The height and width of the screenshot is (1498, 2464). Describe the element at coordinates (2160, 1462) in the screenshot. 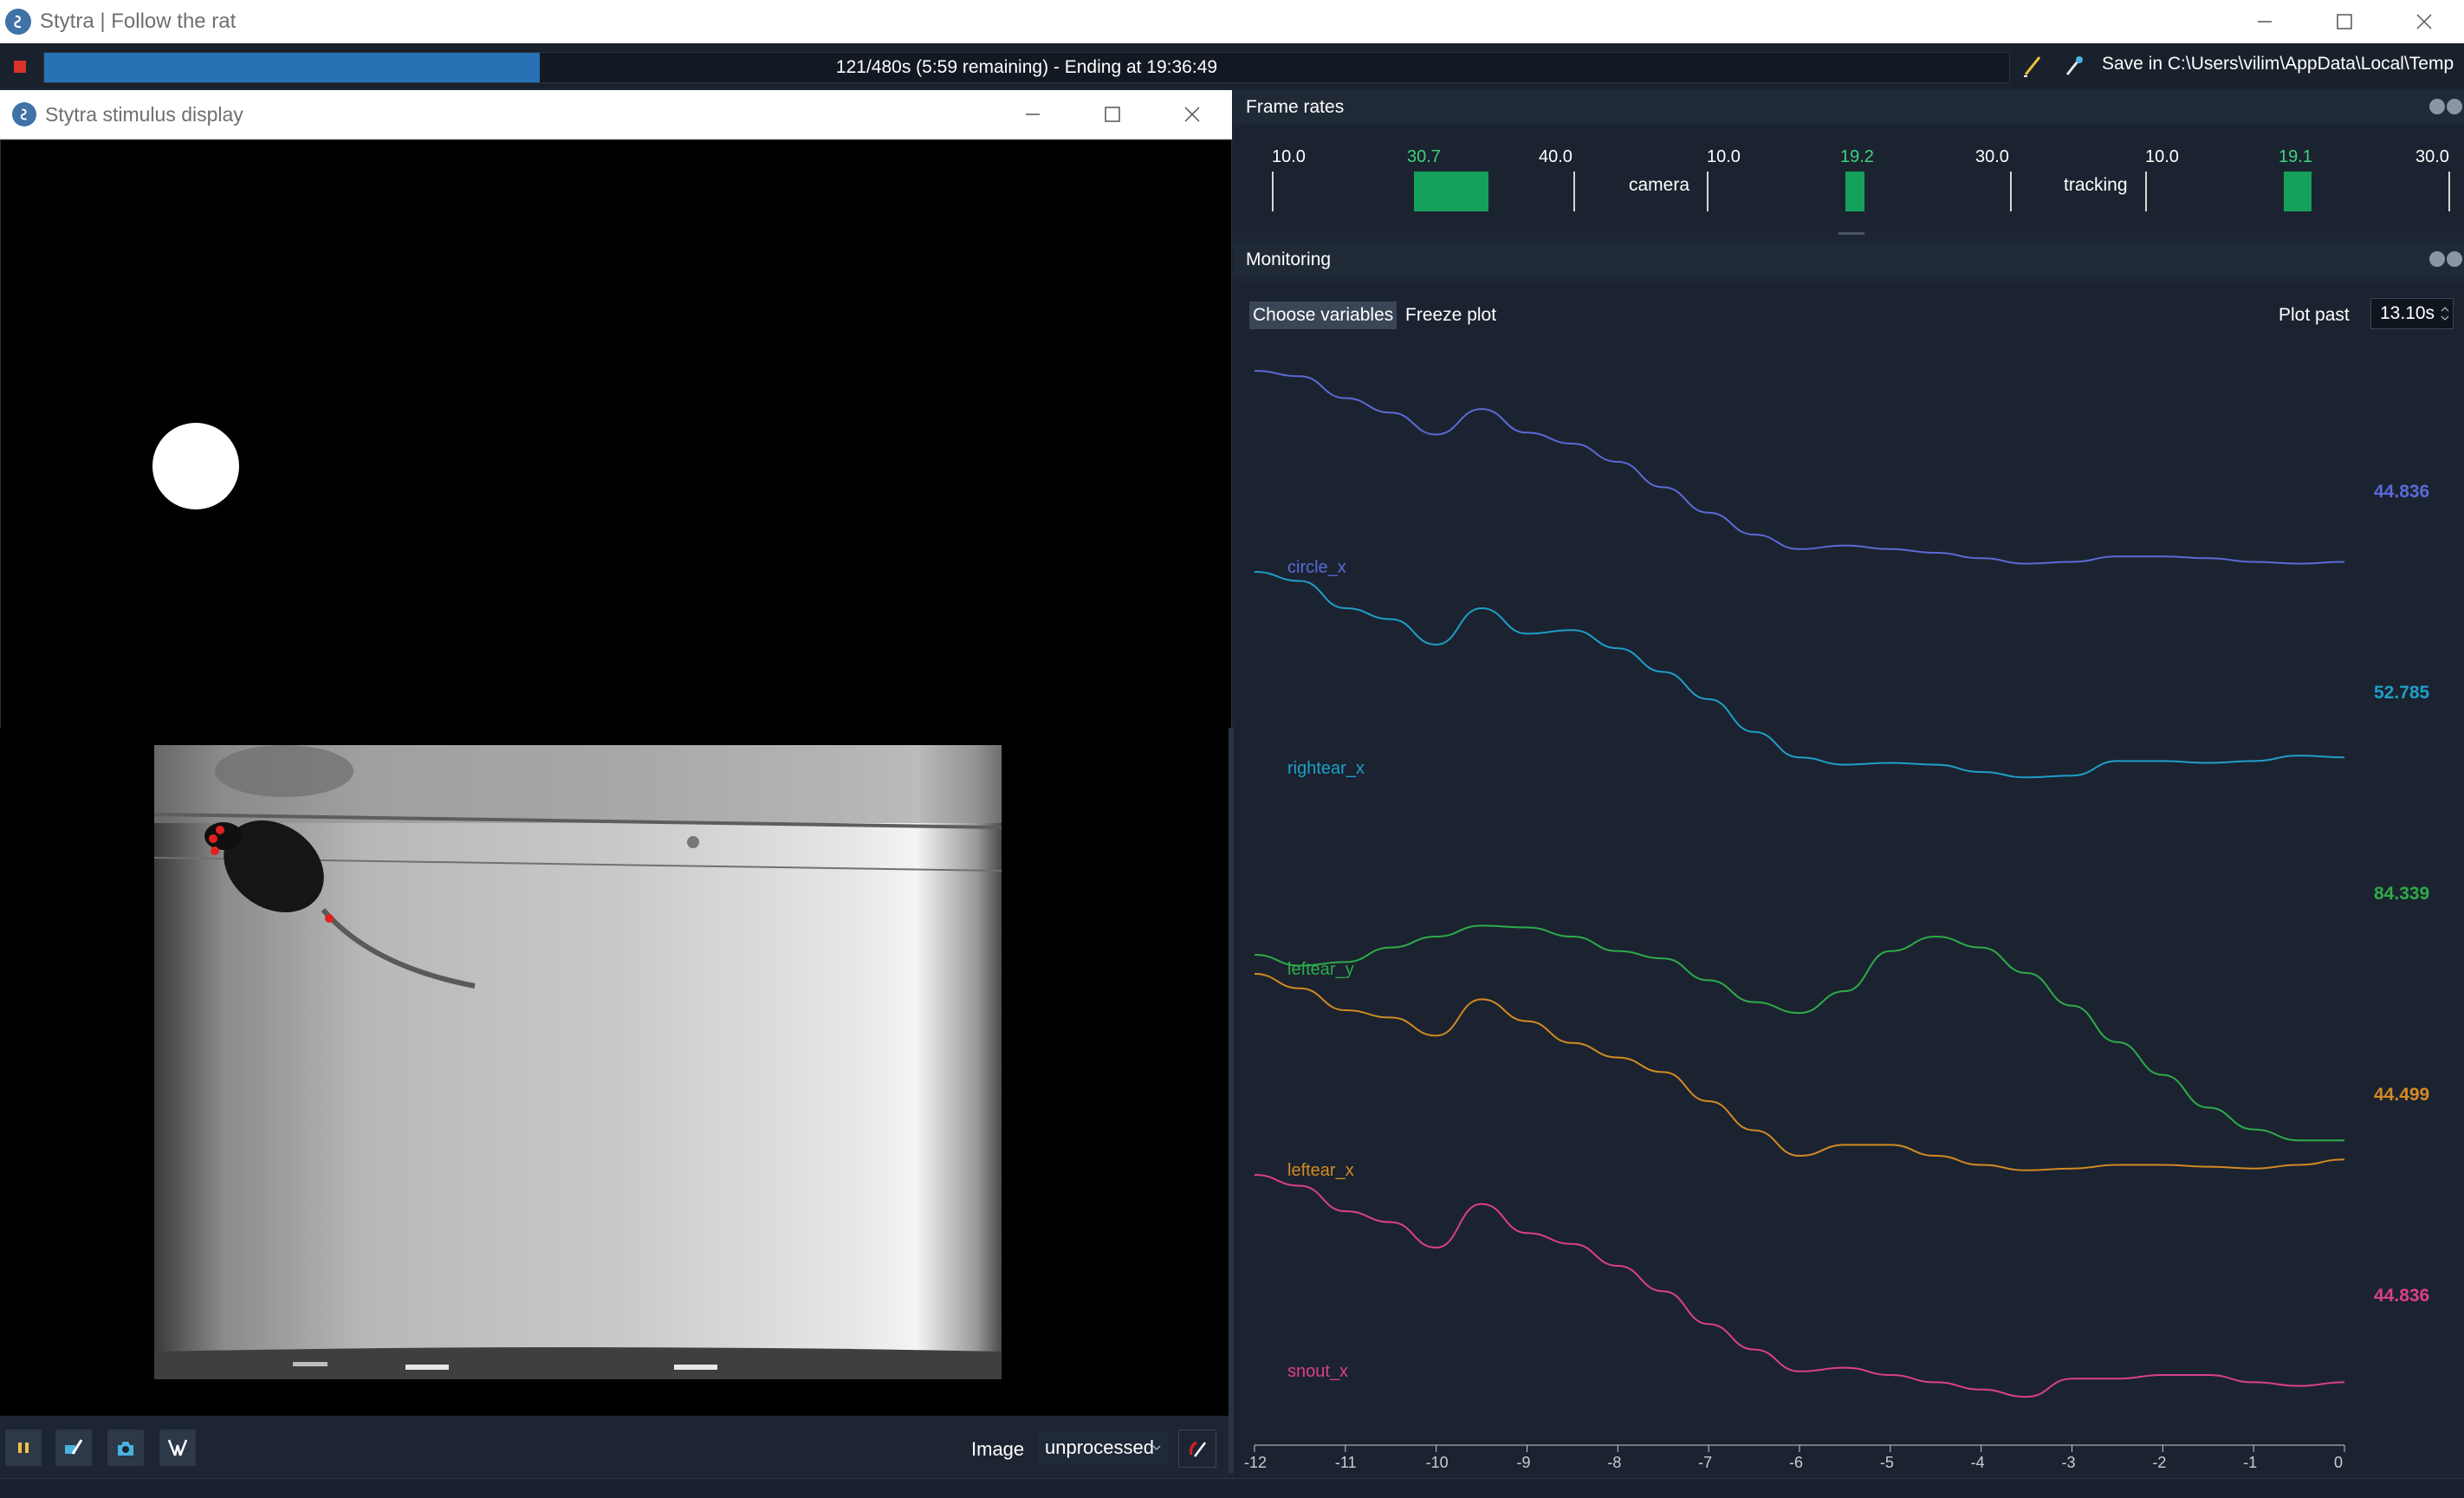

I see `x-tick-label: -2` at that location.